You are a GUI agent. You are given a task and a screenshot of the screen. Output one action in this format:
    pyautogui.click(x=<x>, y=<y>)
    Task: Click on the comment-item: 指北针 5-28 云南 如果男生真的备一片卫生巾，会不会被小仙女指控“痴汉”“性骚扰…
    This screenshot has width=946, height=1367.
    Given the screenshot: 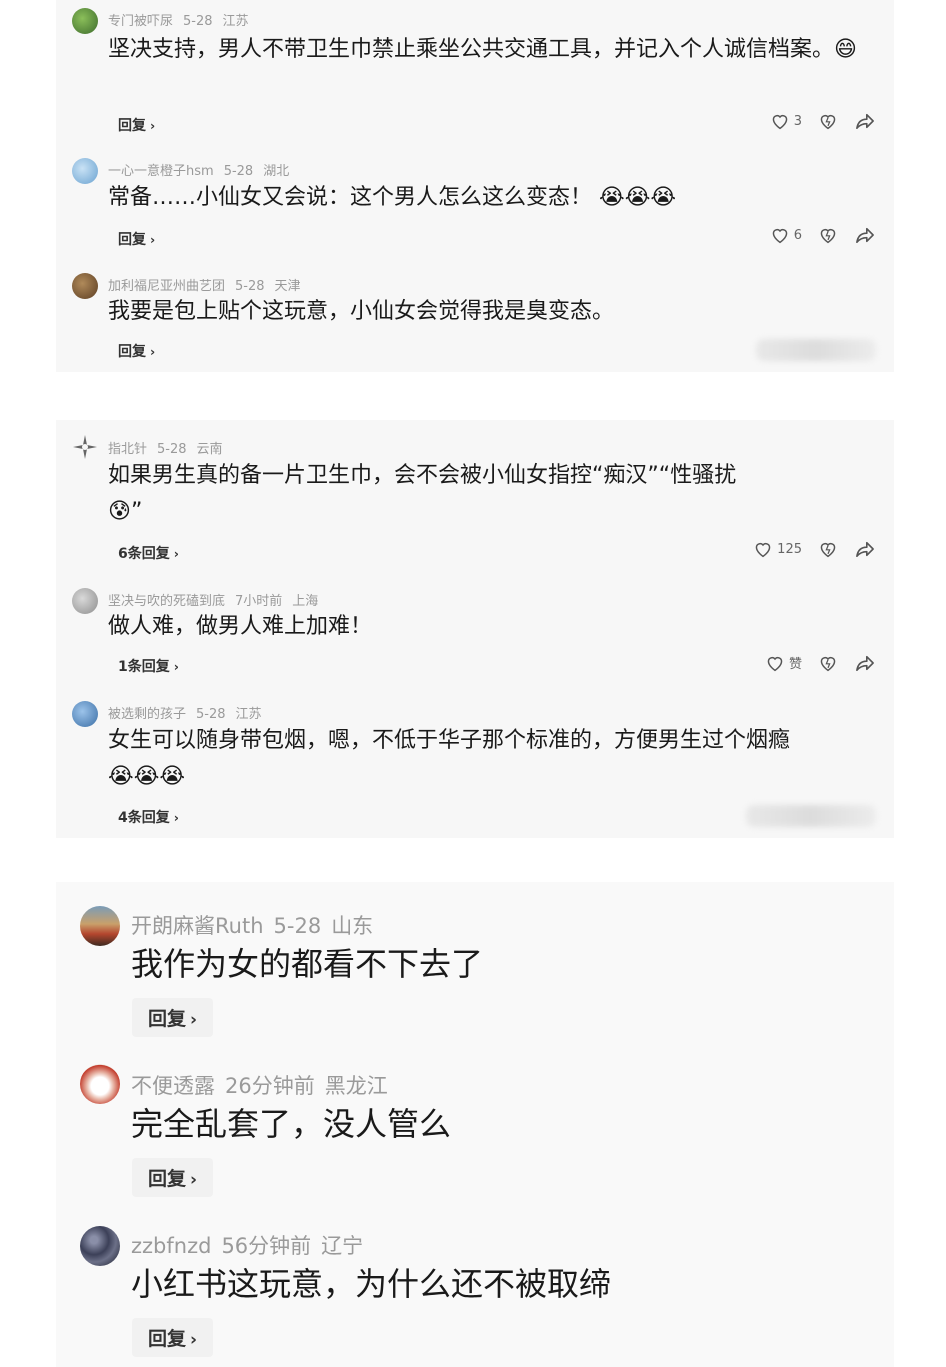 What is the action you would take?
    pyautogui.click(x=475, y=500)
    